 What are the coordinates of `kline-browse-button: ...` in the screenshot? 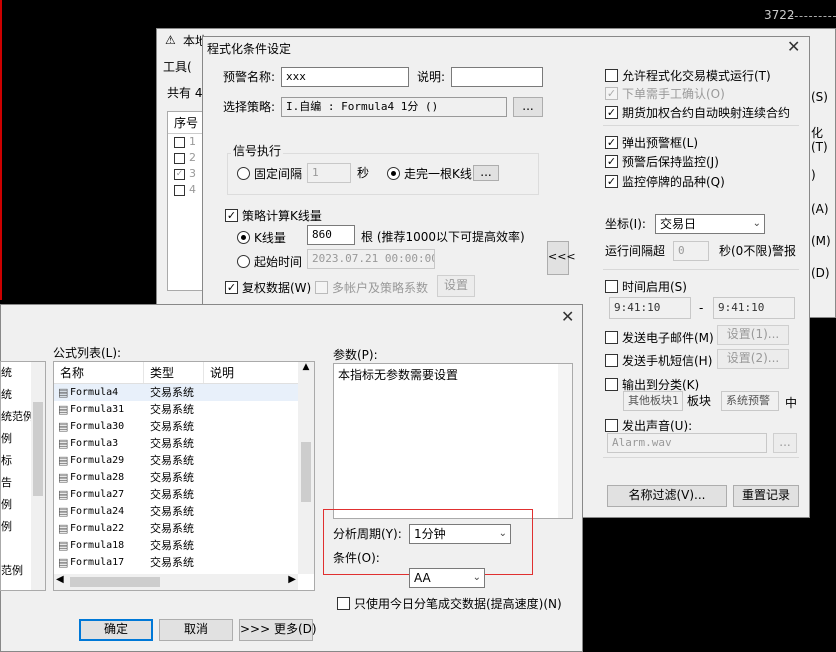 It's located at (486, 173).